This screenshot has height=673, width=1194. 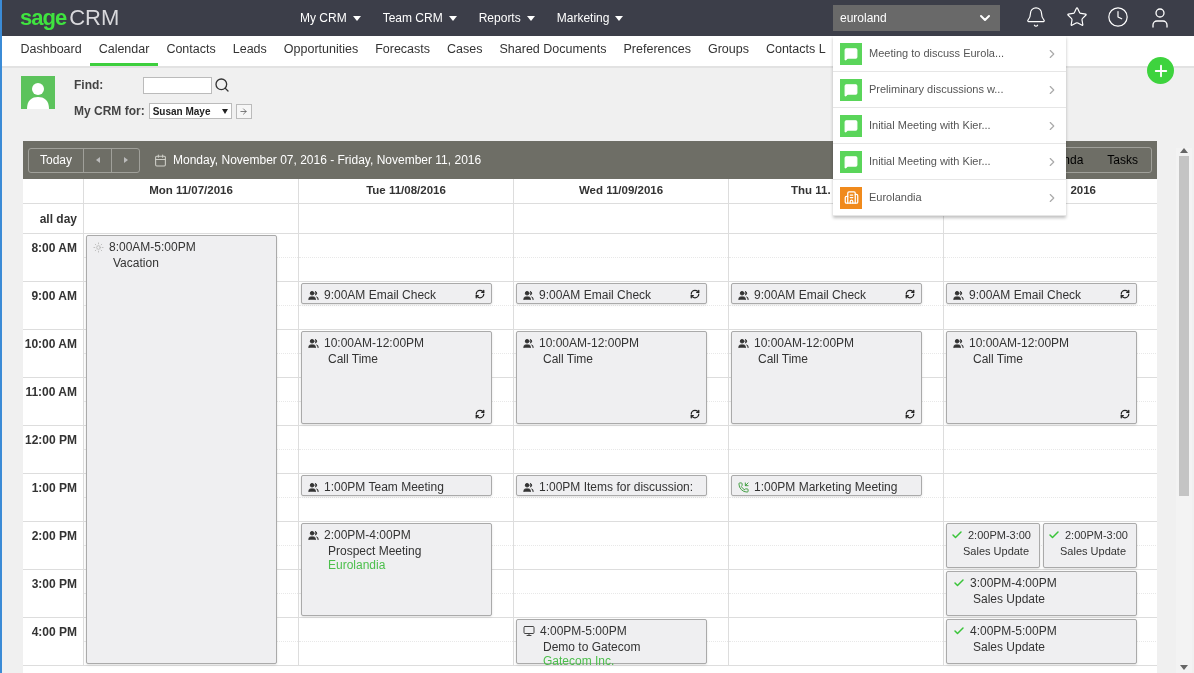 I want to click on nav-tab: Groups, so click(x=728, y=51).